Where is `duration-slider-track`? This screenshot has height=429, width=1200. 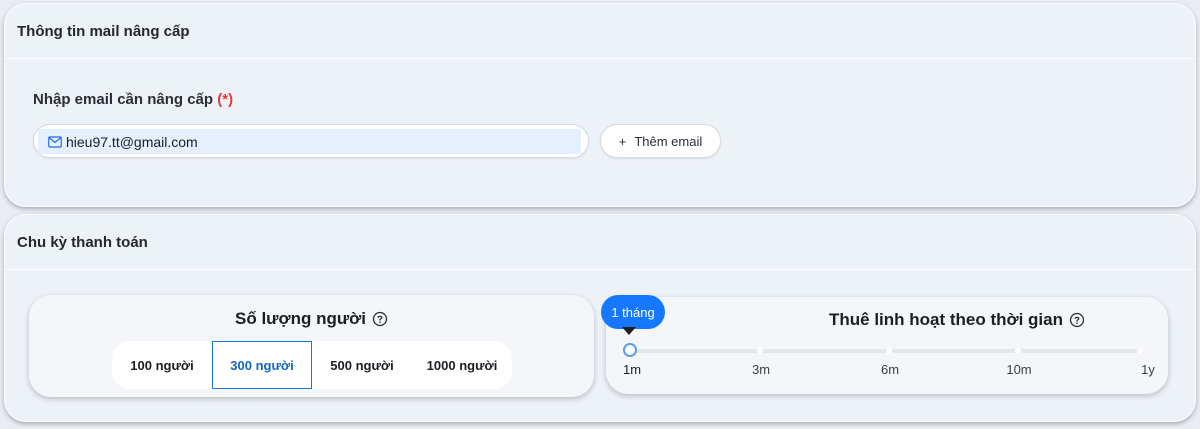 duration-slider-track is located at coordinates (887, 351).